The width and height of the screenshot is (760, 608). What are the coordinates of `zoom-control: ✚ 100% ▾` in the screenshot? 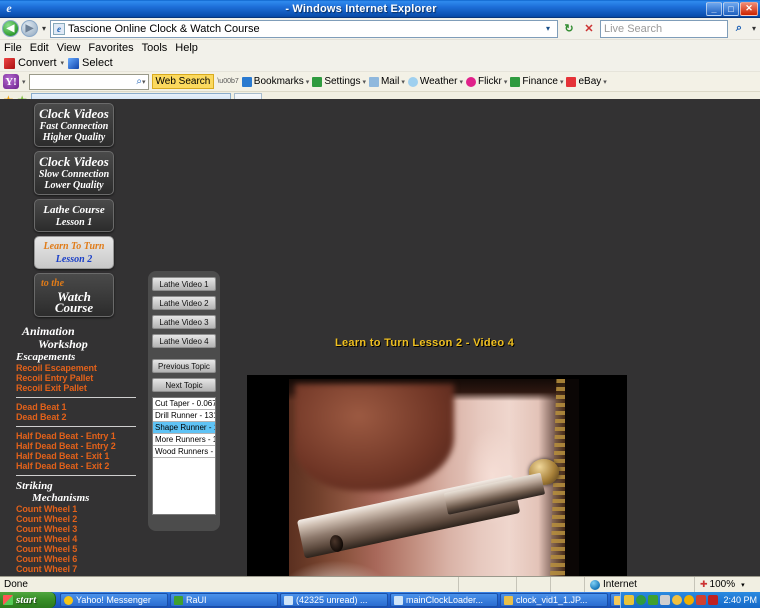 It's located at (727, 584).